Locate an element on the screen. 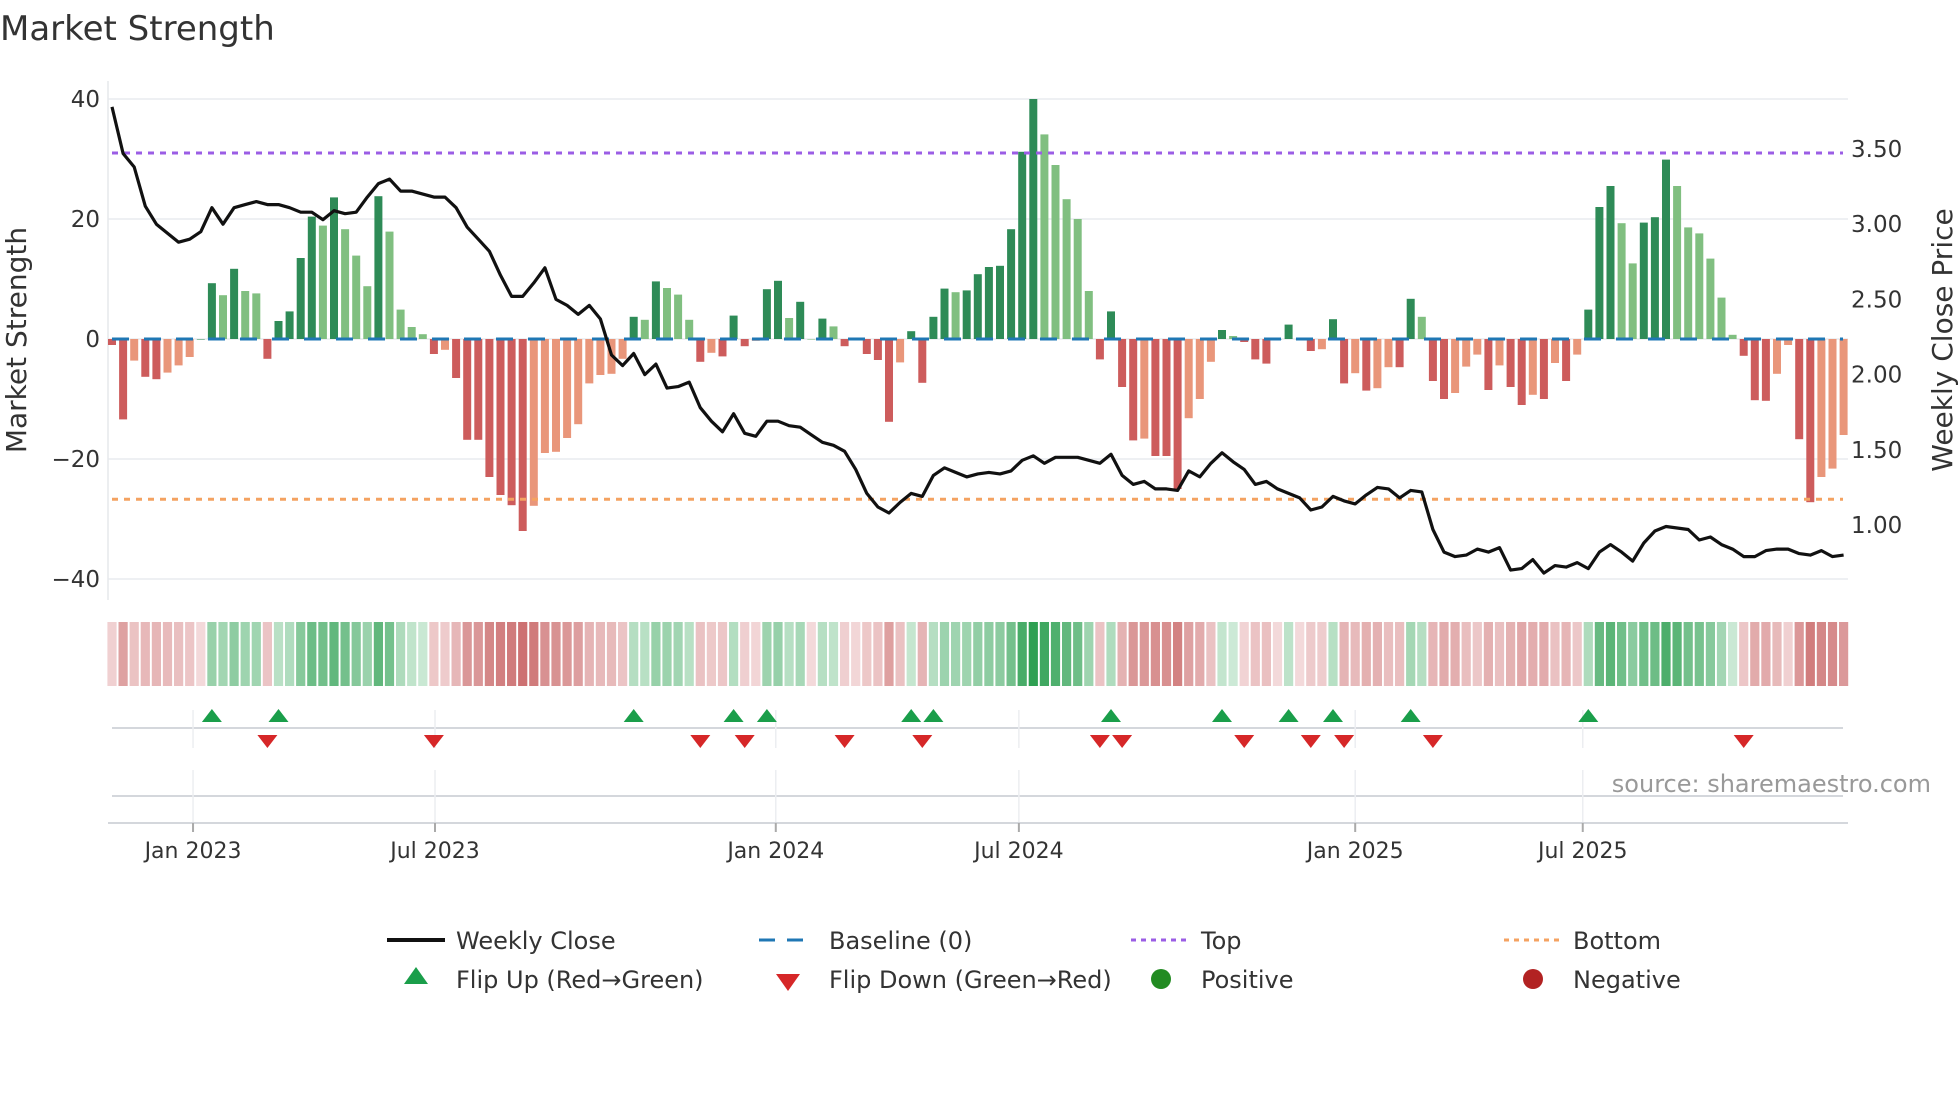  legend-negative: Negative is located at coordinates (1627, 980).